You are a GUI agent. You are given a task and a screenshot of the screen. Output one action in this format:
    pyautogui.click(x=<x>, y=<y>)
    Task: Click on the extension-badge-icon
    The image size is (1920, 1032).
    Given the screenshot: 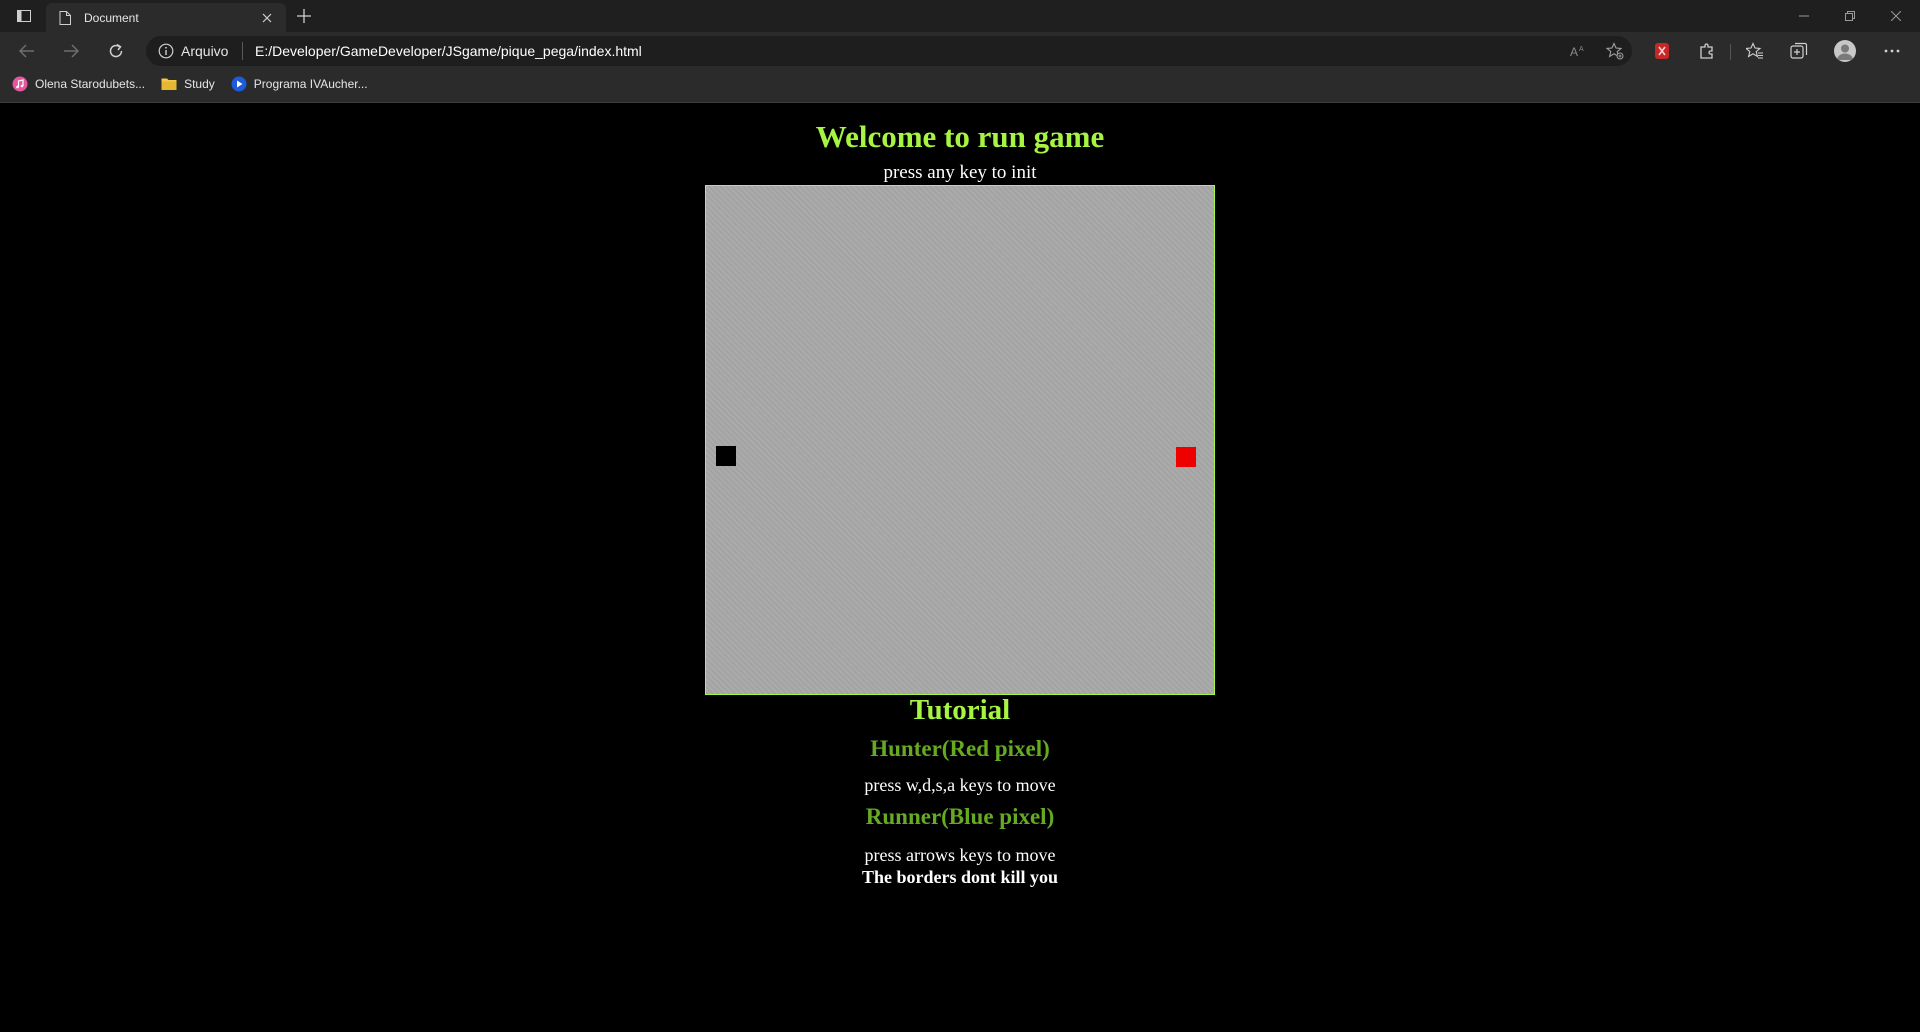 What is the action you would take?
    pyautogui.click(x=1662, y=51)
    